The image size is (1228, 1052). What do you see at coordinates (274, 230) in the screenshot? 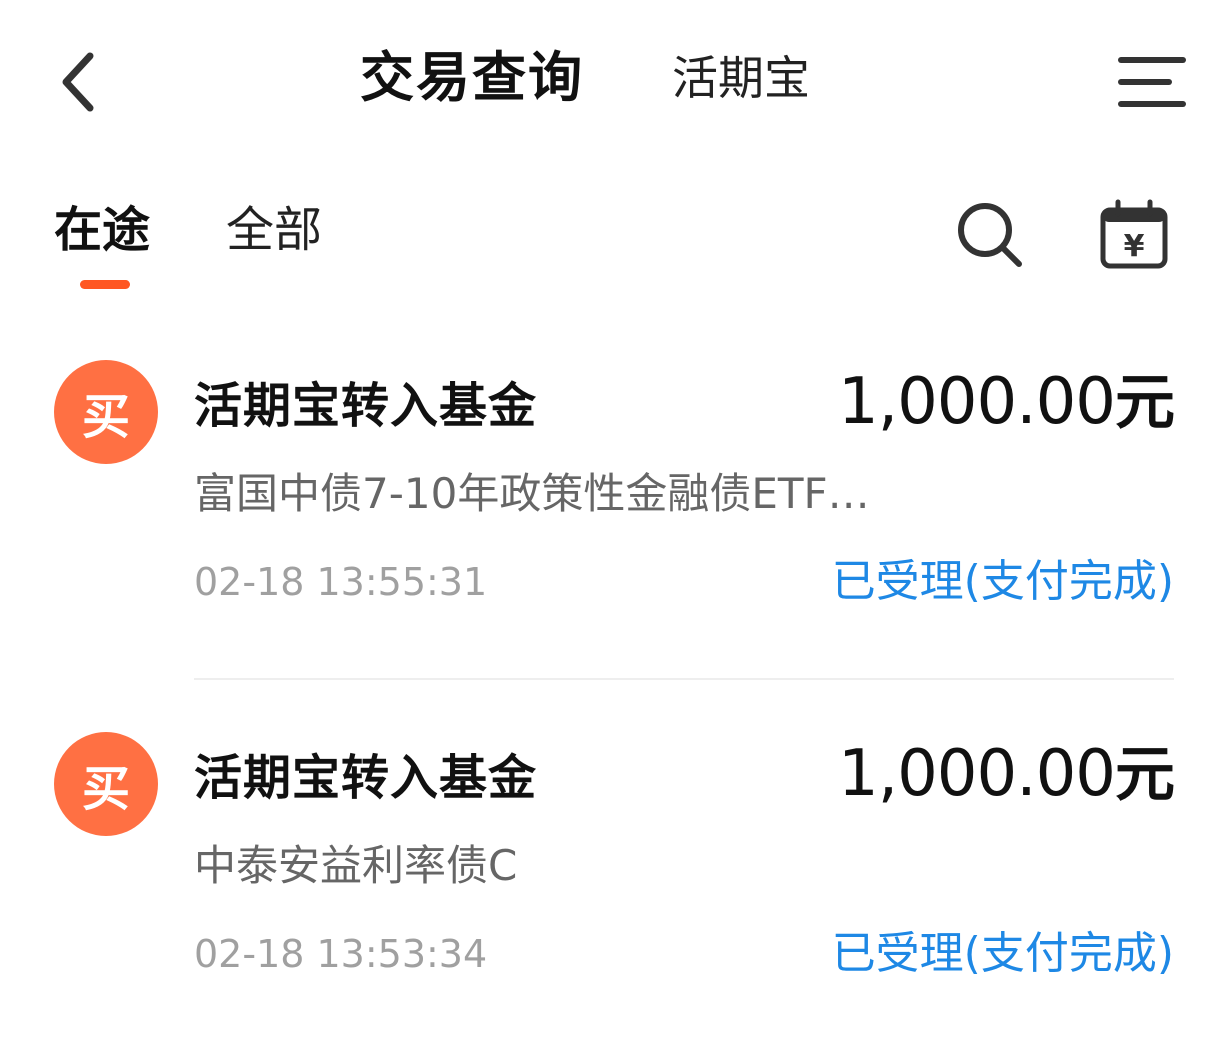
I see `tab-all: 全部` at bounding box center [274, 230].